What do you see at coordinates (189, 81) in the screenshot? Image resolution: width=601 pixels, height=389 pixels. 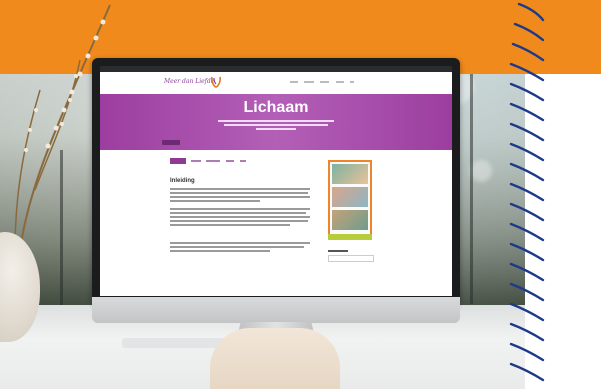 I see `site-logo-text: Meer dan Liefde` at bounding box center [189, 81].